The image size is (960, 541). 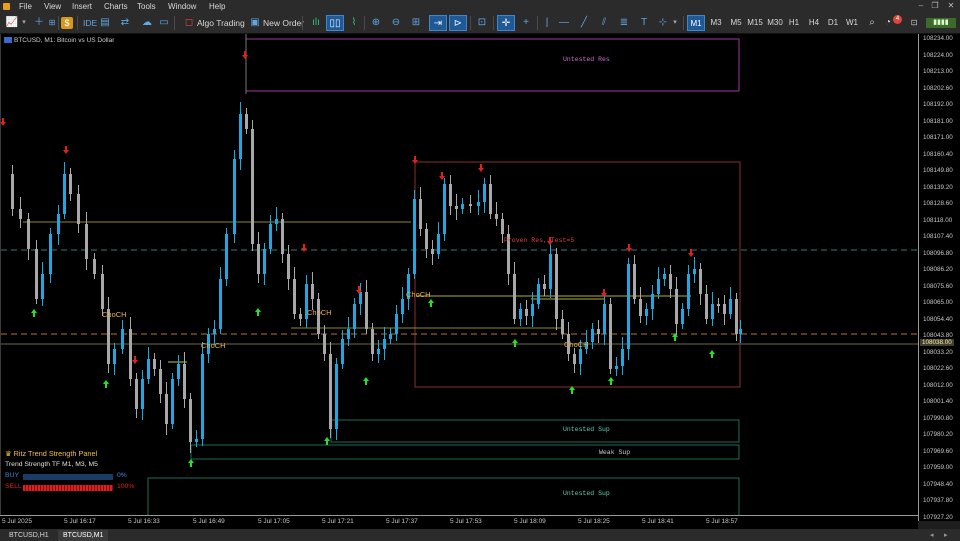 I want to click on timeframe-d1: D1, so click(x=833, y=23).